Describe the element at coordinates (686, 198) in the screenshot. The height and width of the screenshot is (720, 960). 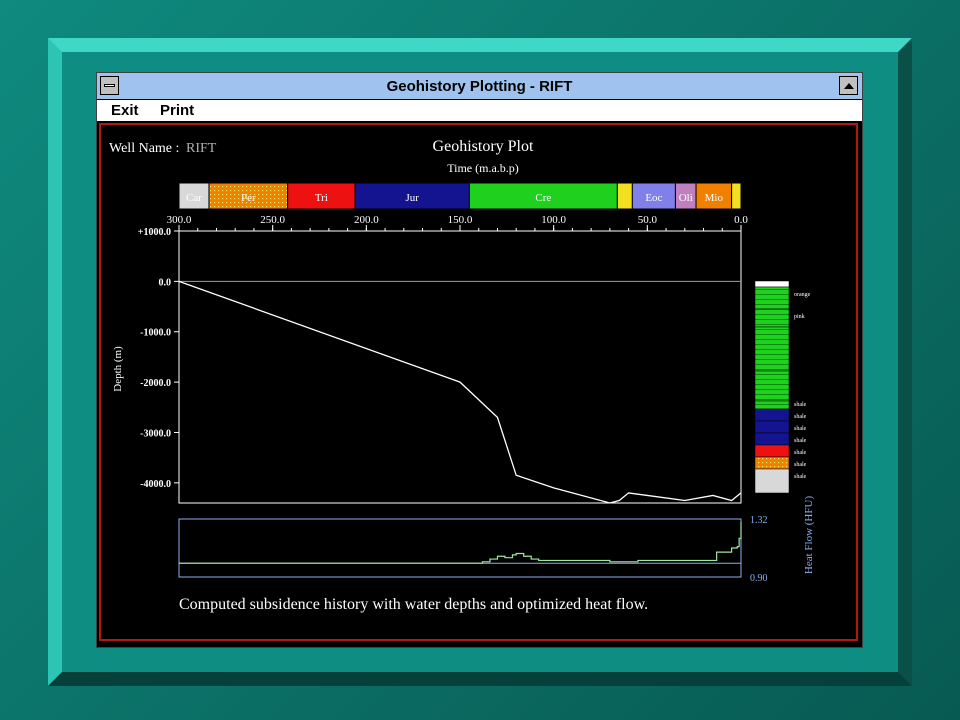
I see `period-label: Oli` at that location.